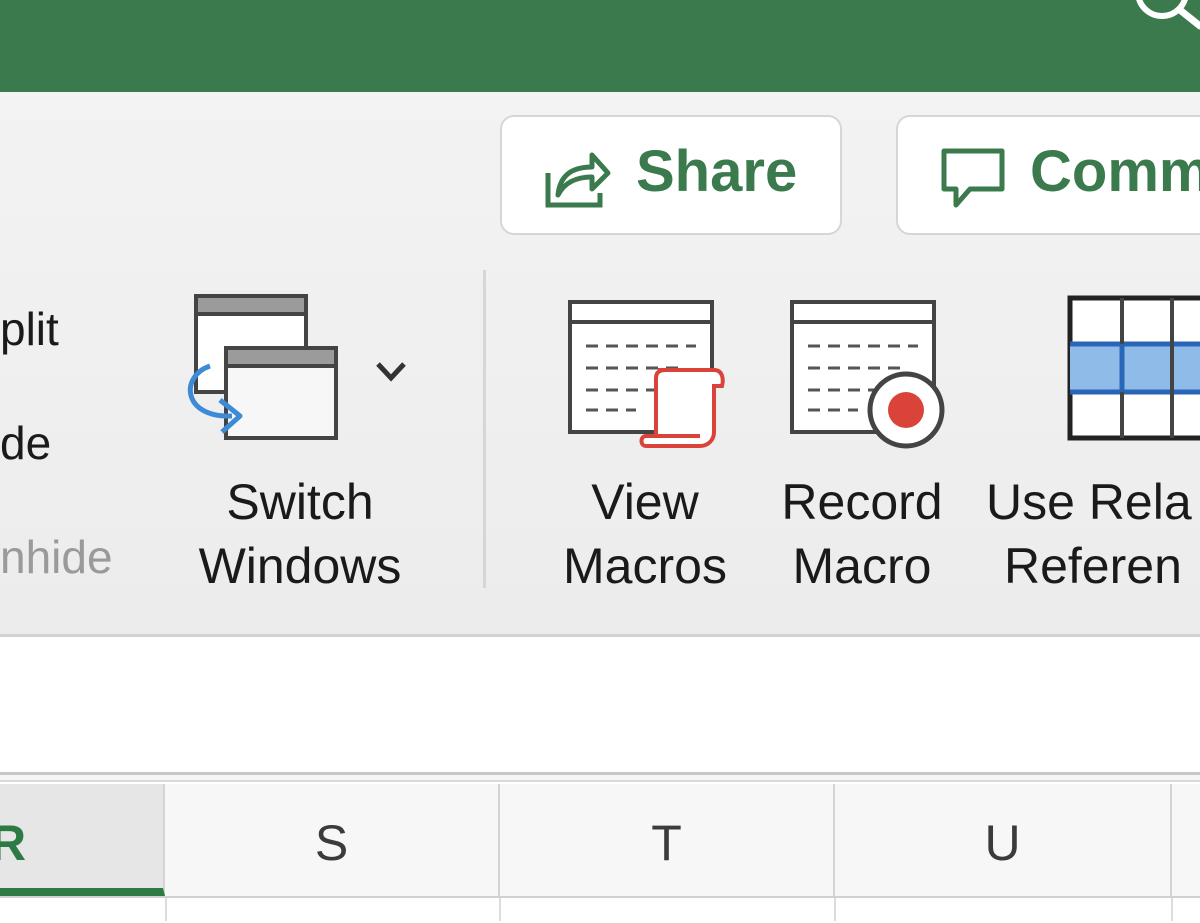  I want to click on view-macros-icon, so click(646, 374).